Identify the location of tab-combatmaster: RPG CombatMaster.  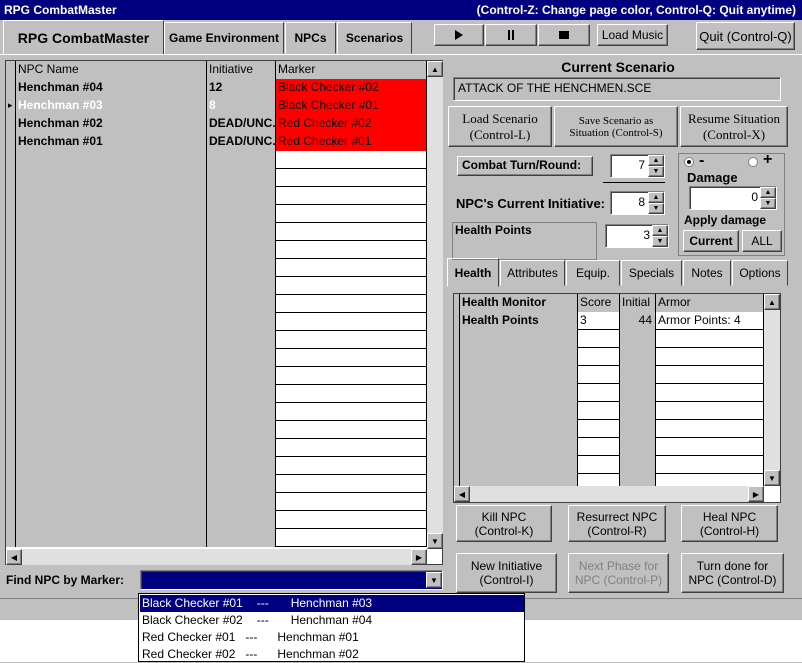
(83, 37).